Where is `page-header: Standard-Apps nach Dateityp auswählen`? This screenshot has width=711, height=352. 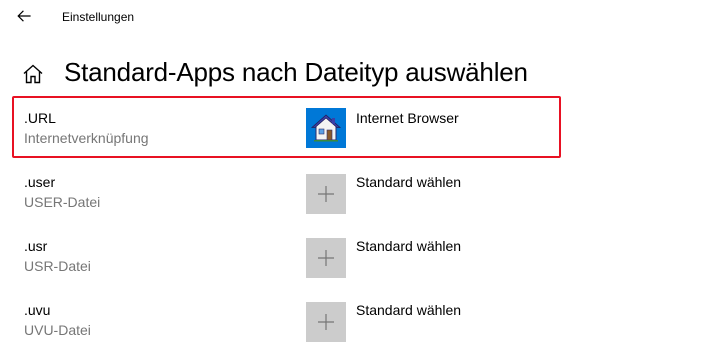 page-header: Standard-Apps nach Dateityp auswählen is located at coordinates (355, 75).